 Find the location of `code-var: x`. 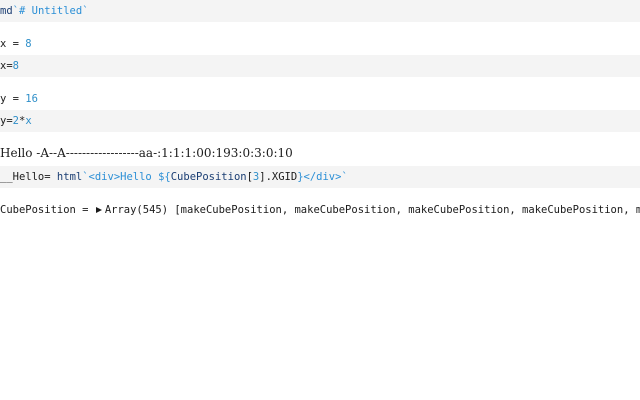

code-var: x is located at coordinates (28, 121).